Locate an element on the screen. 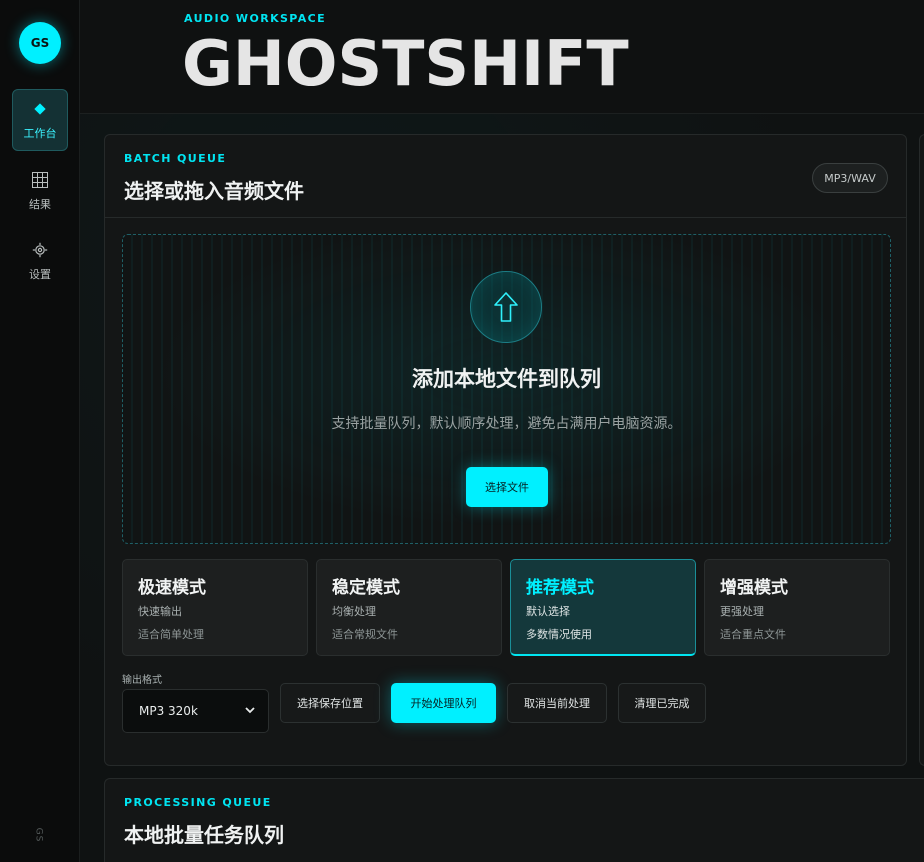 This screenshot has width=924, height=862. card-divider is located at coordinates (505, 217).